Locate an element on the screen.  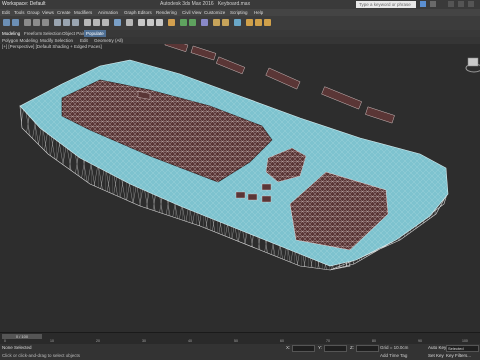
menu-civil-view: Civil View is located at coordinates (191, 12).